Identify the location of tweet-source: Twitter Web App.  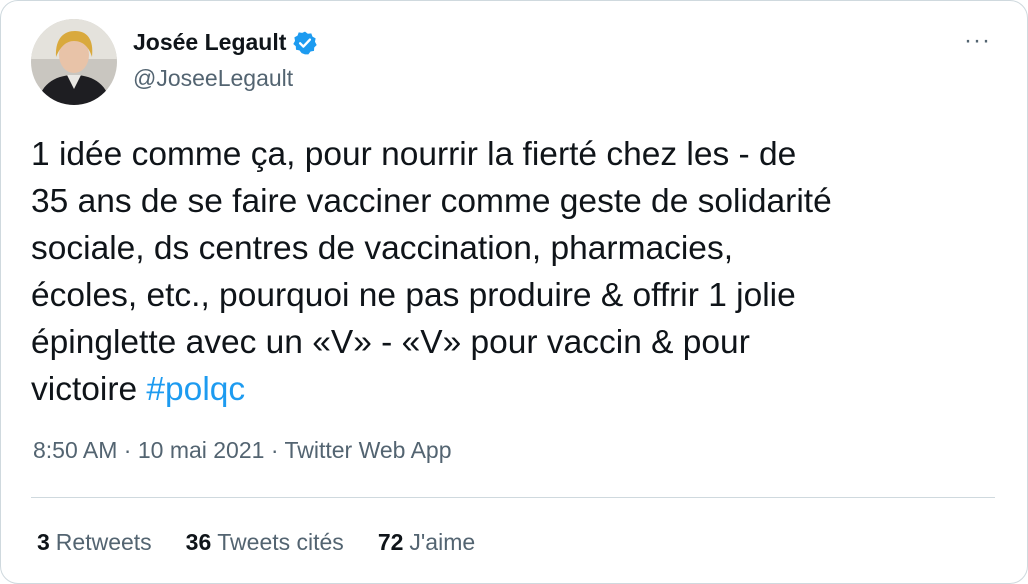
(367, 450).